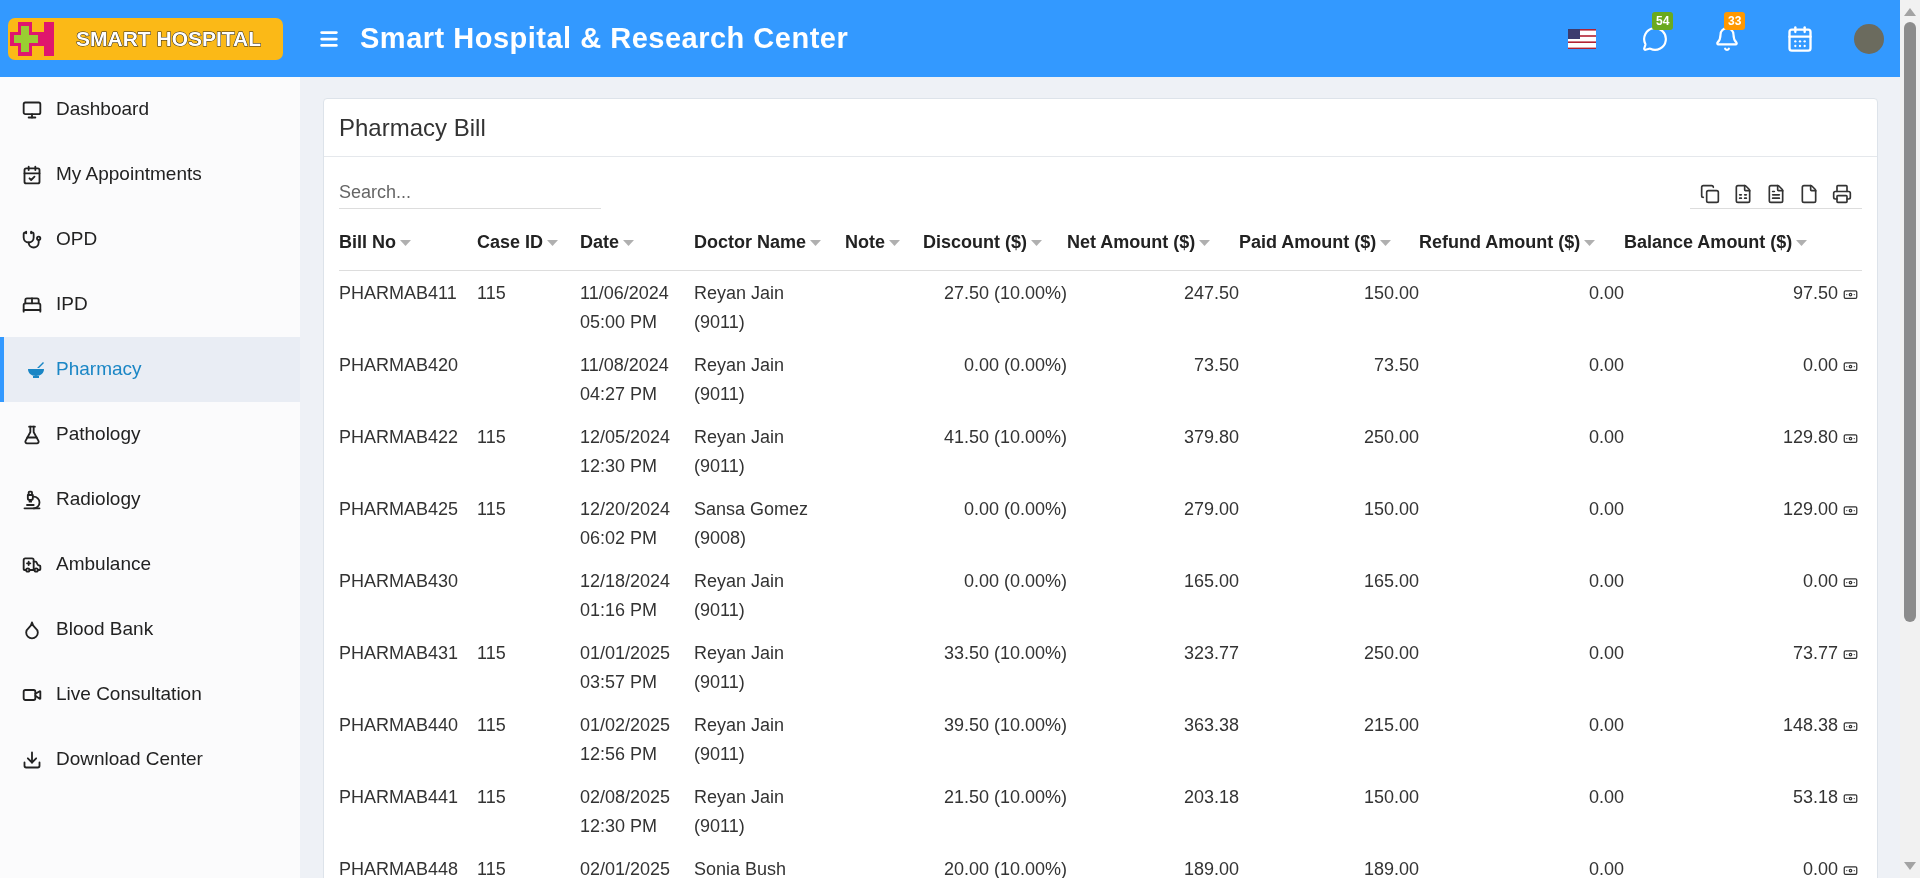  I want to click on download-icon, so click(32, 759).